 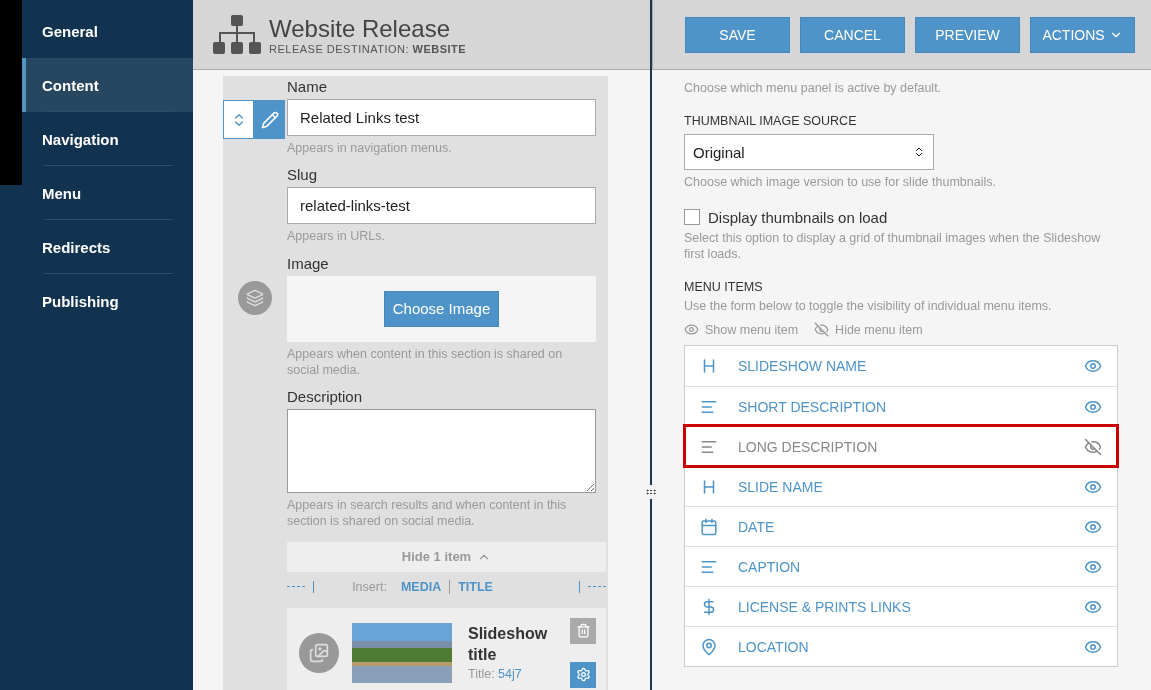 I want to click on toolbar-button: PREVIEW, so click(x=967, y=34).